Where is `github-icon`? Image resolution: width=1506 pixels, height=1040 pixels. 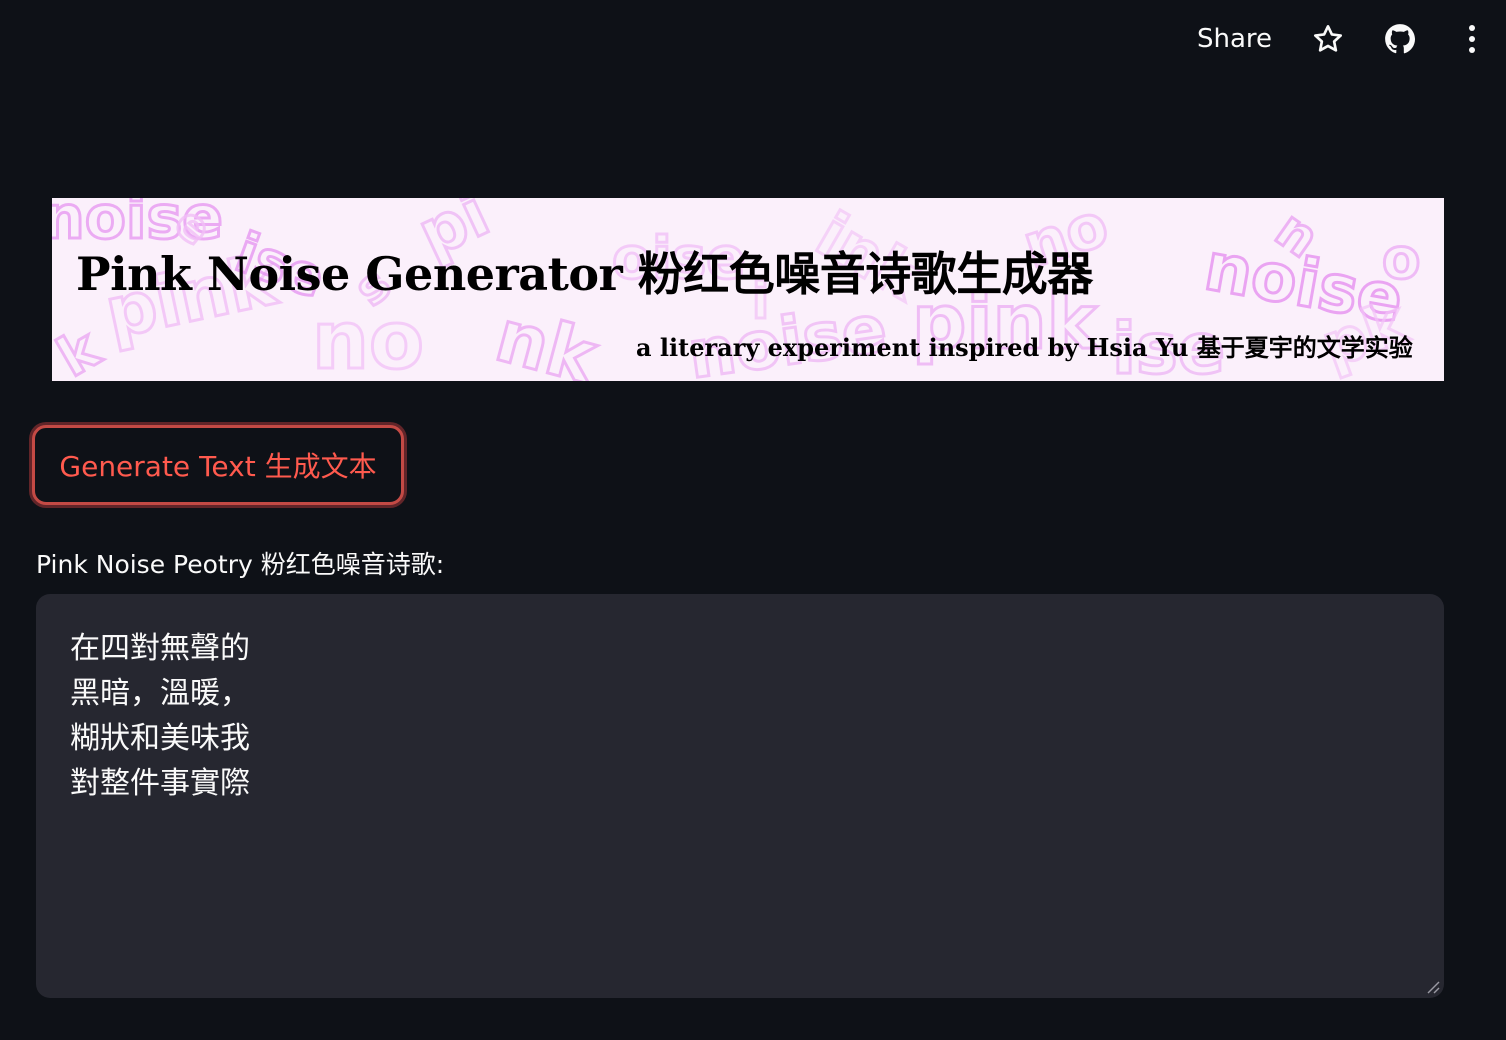 github-icon is located at coordinates (1400, 39).